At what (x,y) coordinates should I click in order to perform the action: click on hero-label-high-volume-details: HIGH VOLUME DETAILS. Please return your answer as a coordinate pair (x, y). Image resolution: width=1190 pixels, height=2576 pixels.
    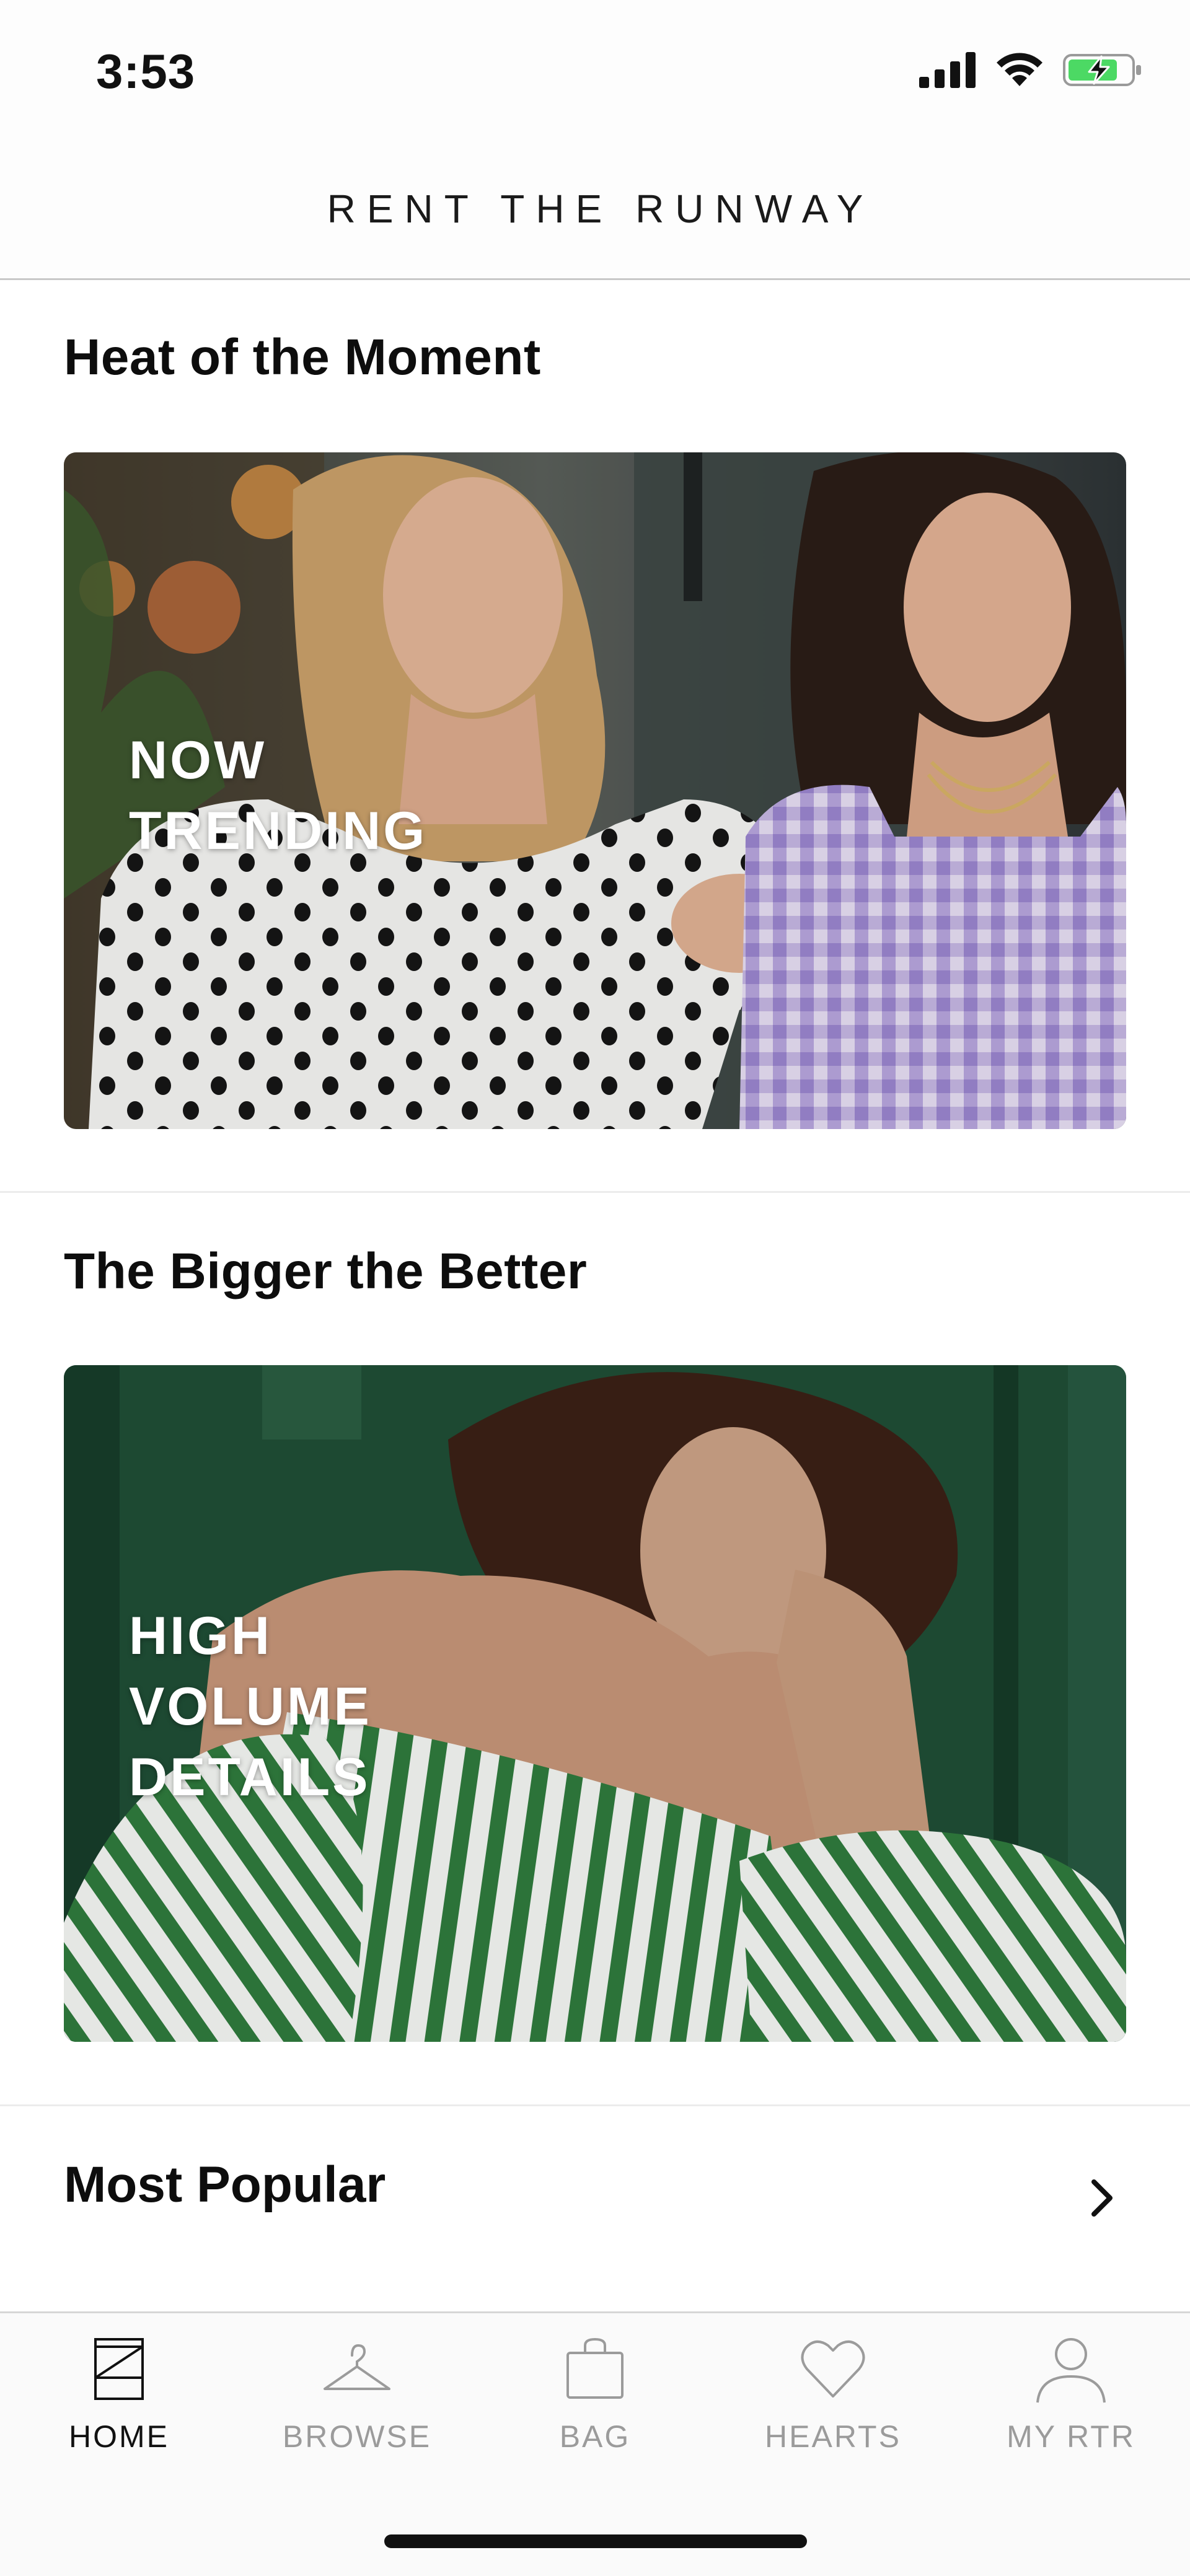
    Looking at the image, I should click on (250, 1707).